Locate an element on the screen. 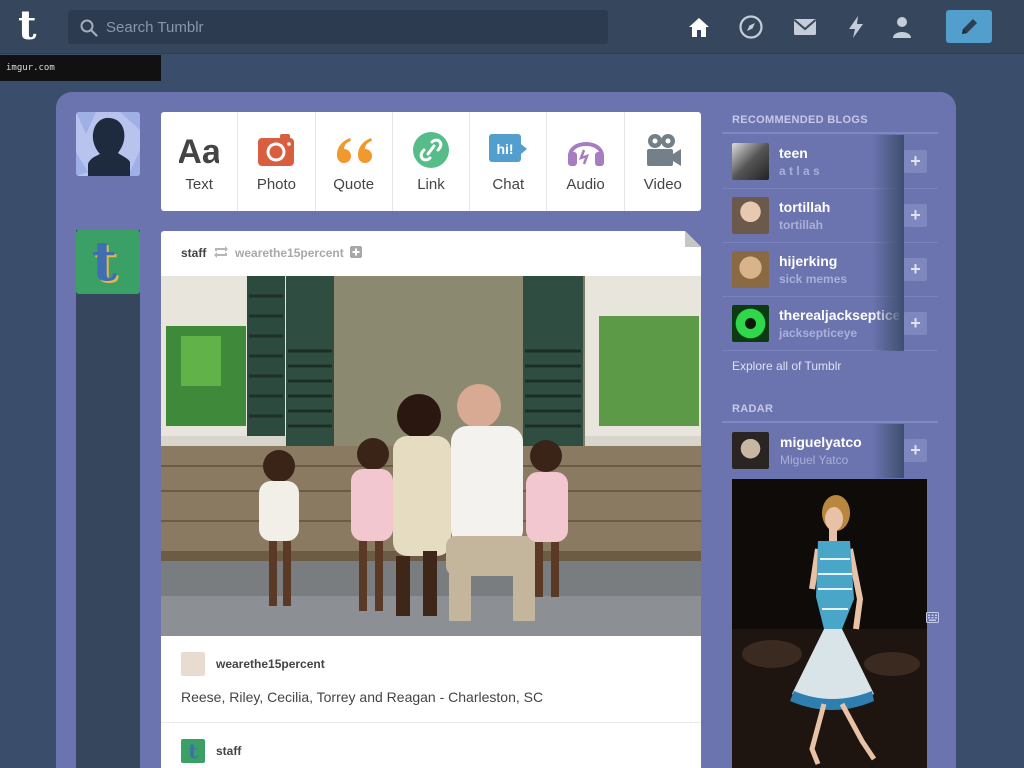  compose-button is located at coordinates (969, 26).